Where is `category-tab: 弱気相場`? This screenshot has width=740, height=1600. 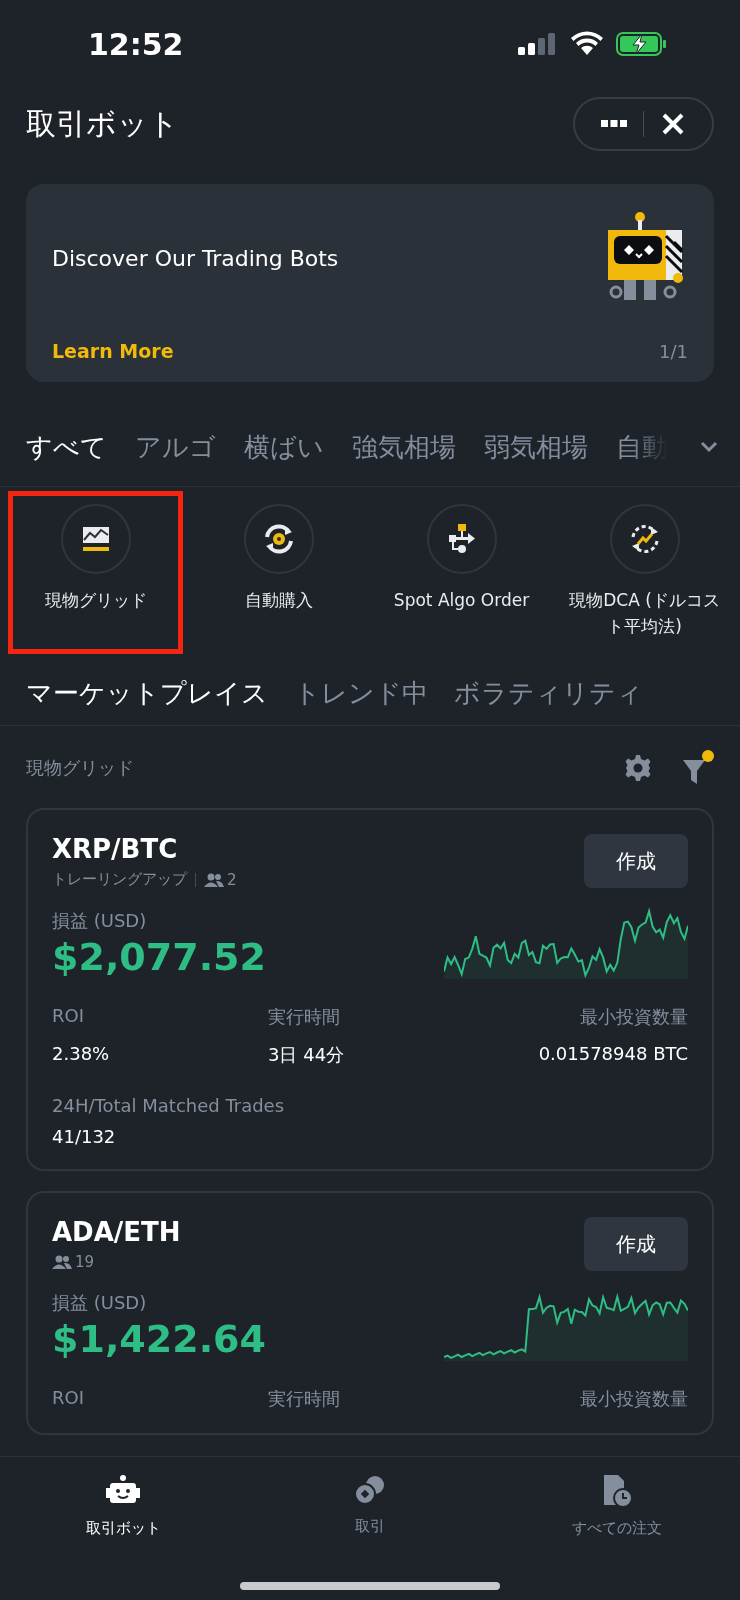 category-tab: 弱気相場 is located at coordinates (536, 447).